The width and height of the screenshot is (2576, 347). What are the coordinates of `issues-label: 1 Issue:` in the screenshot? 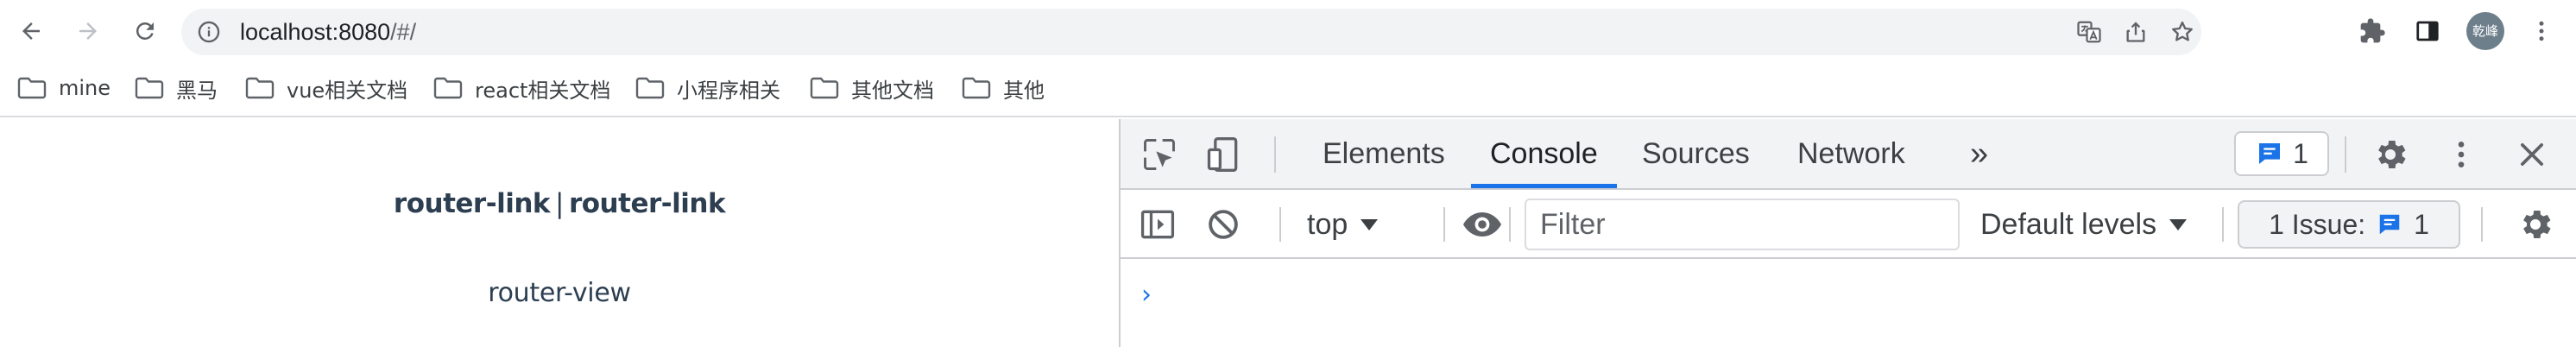 It's located at (2317, 224).